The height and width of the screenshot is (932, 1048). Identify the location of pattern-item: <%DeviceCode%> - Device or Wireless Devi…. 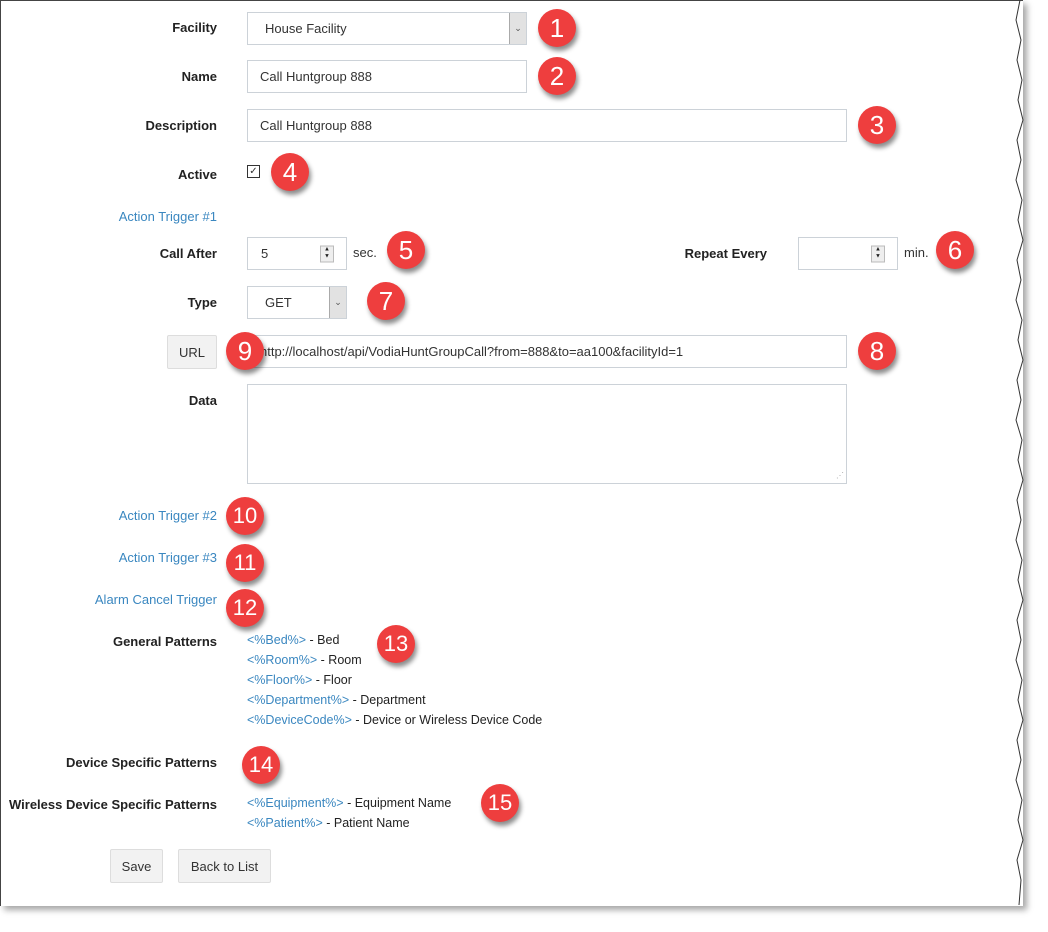
(394, 720).